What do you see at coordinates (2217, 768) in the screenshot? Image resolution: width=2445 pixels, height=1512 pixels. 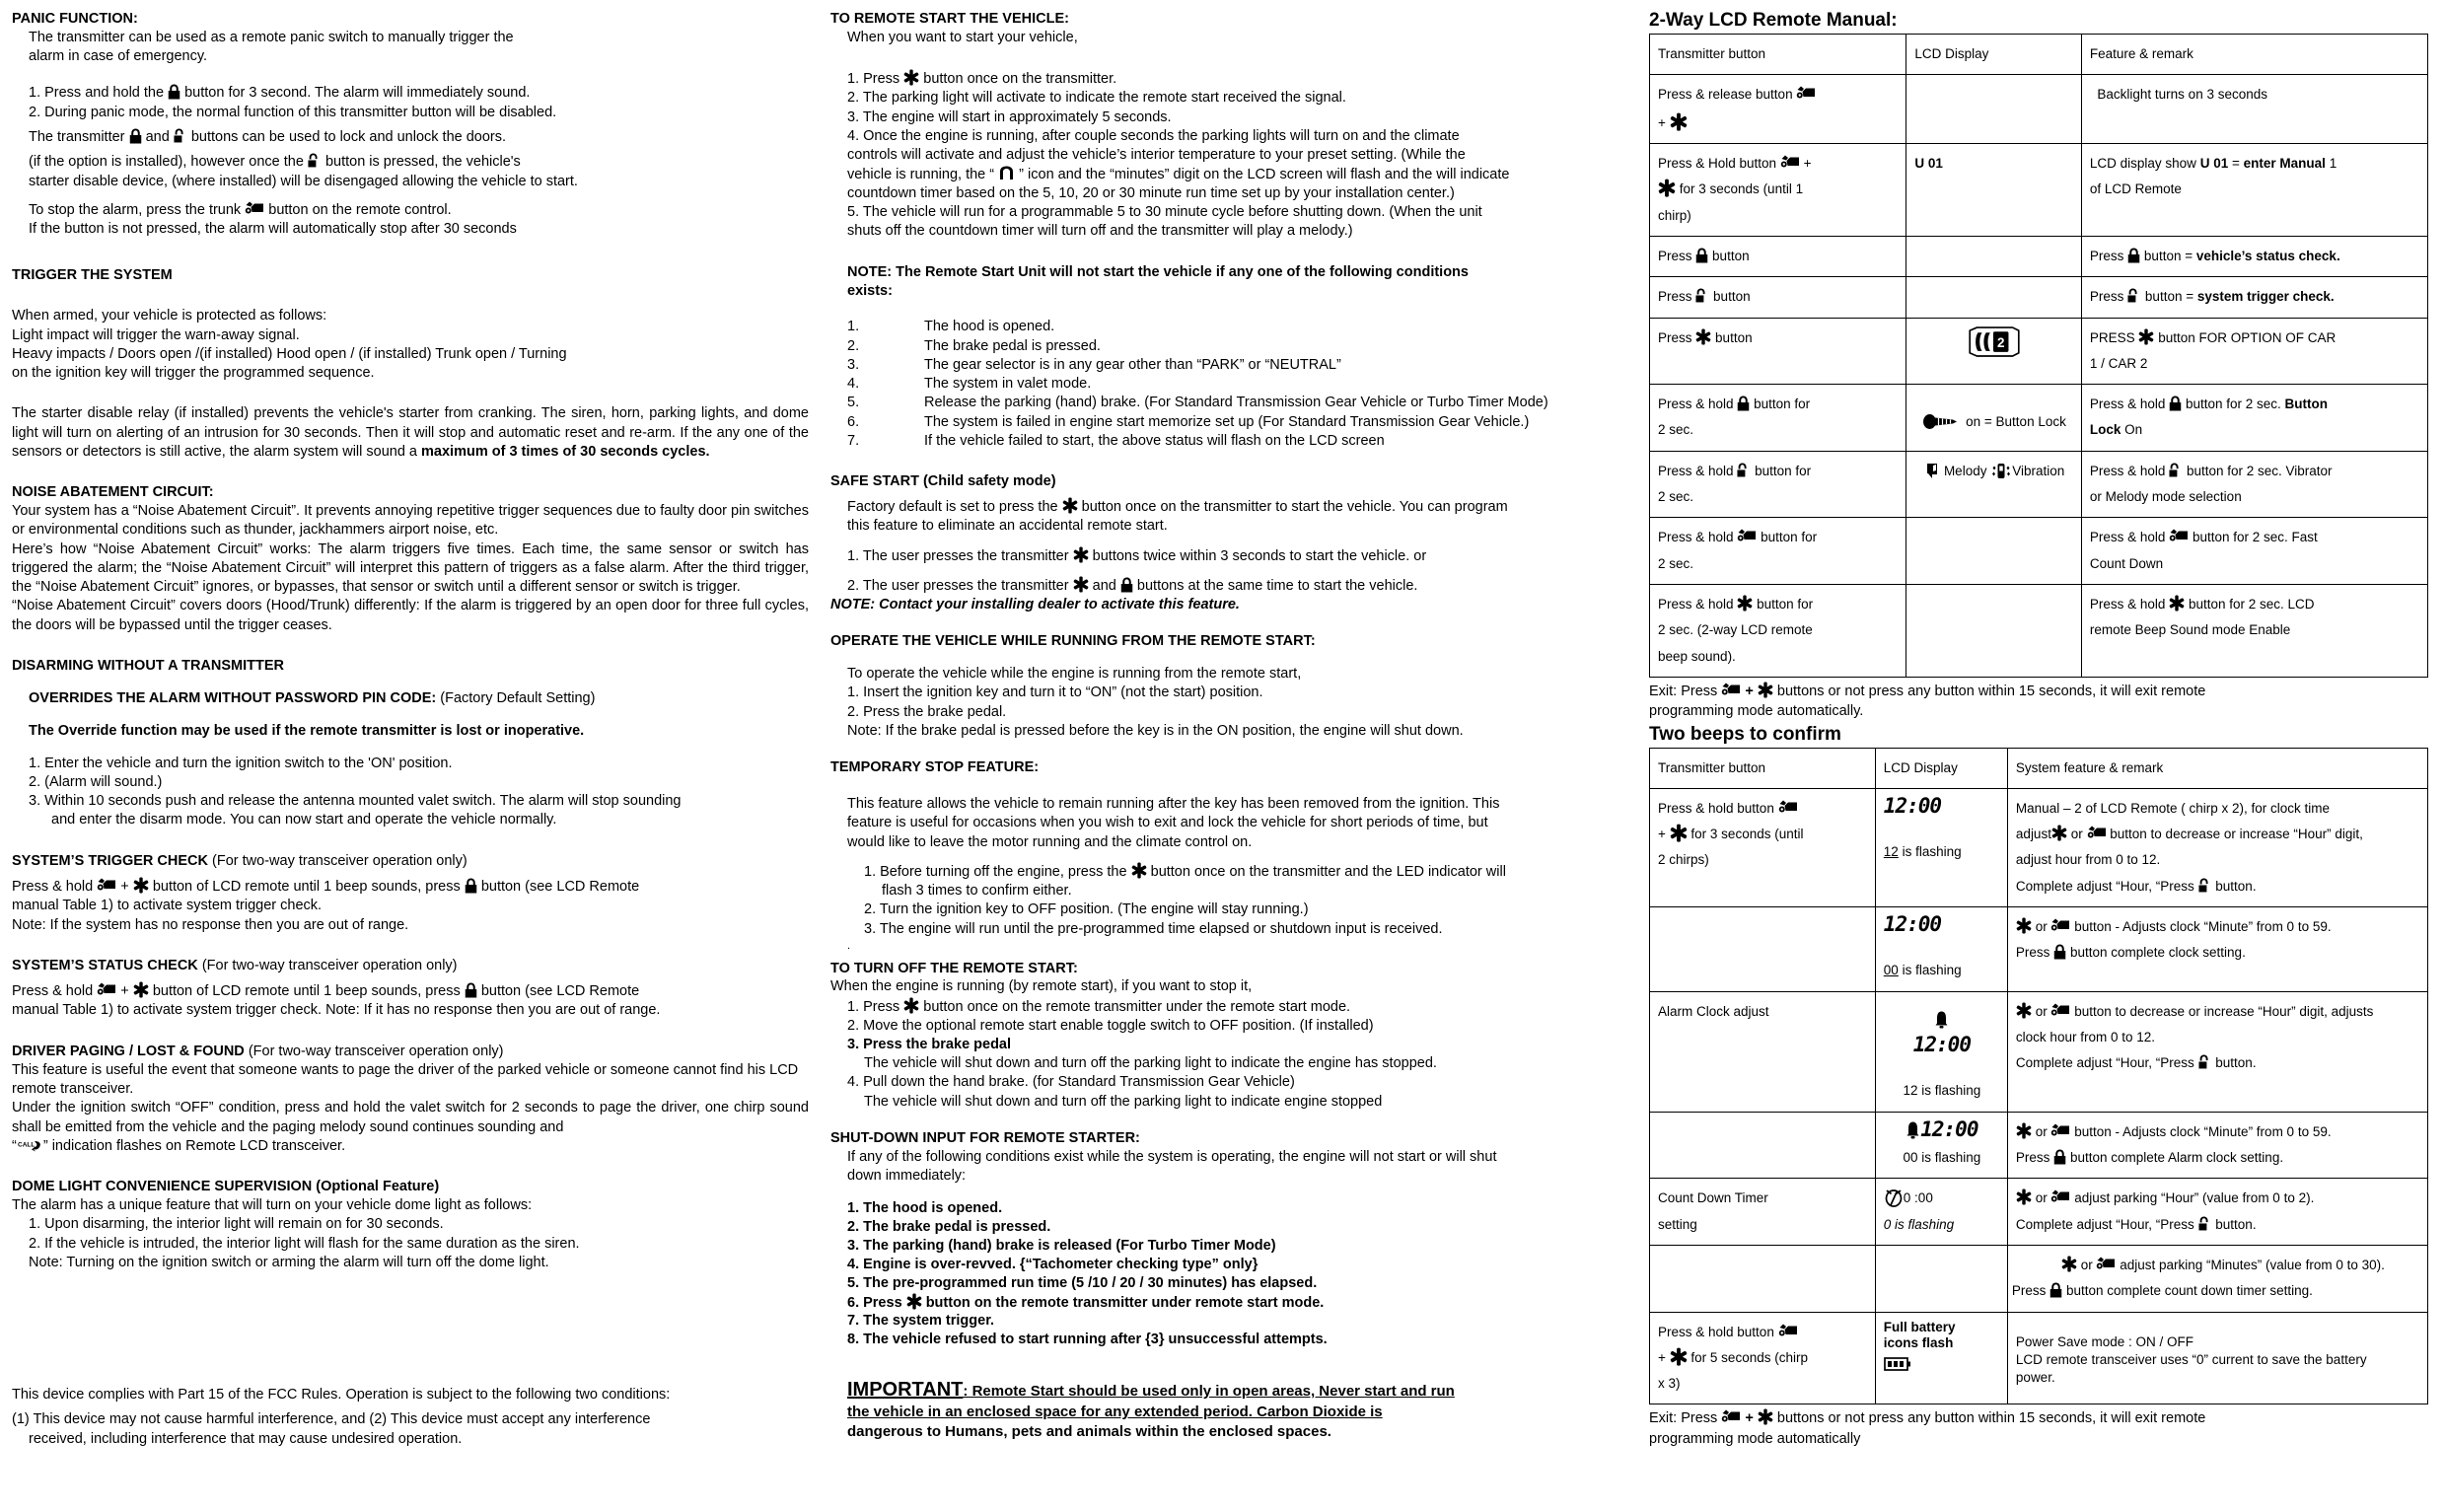 I see `col-header-system-feature-remark: System feature & remark` at bounding box center [2217, 768].